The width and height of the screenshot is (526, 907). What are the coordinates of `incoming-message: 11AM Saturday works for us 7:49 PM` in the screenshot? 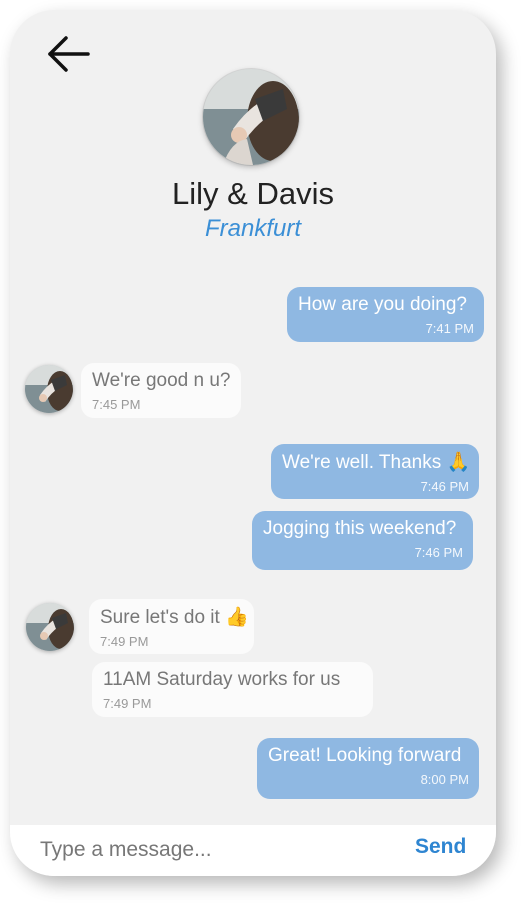 It's located at (232, 689).